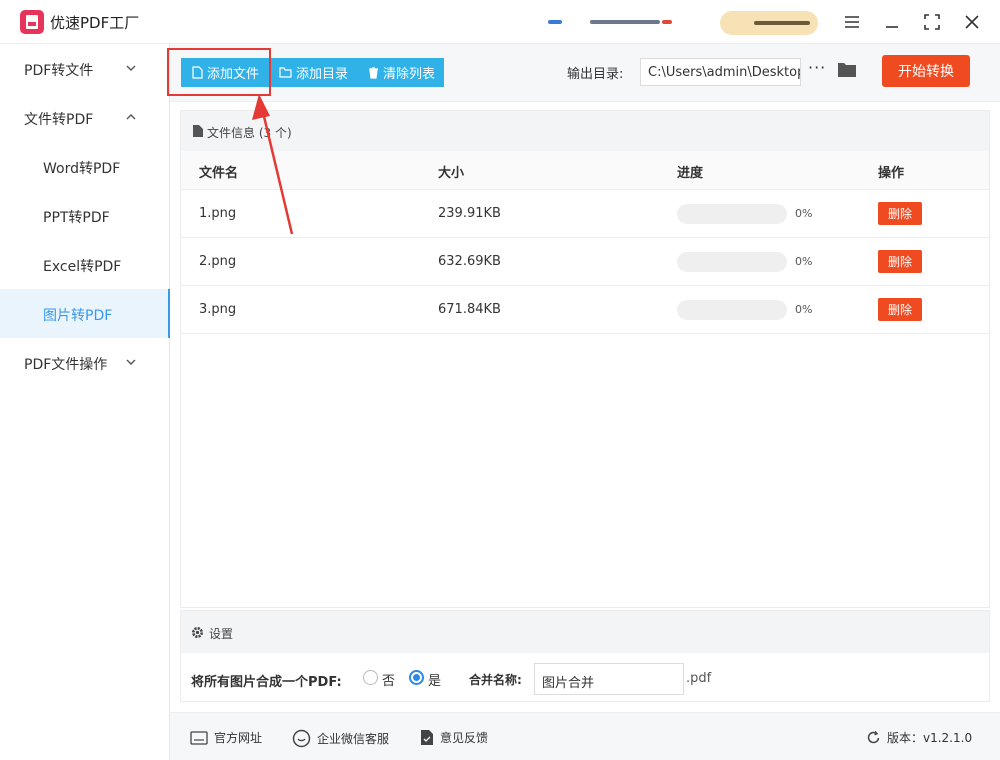 This screenshot has height=760, width=1000. I want to click on chevron-up-icon, so click(131, 117).